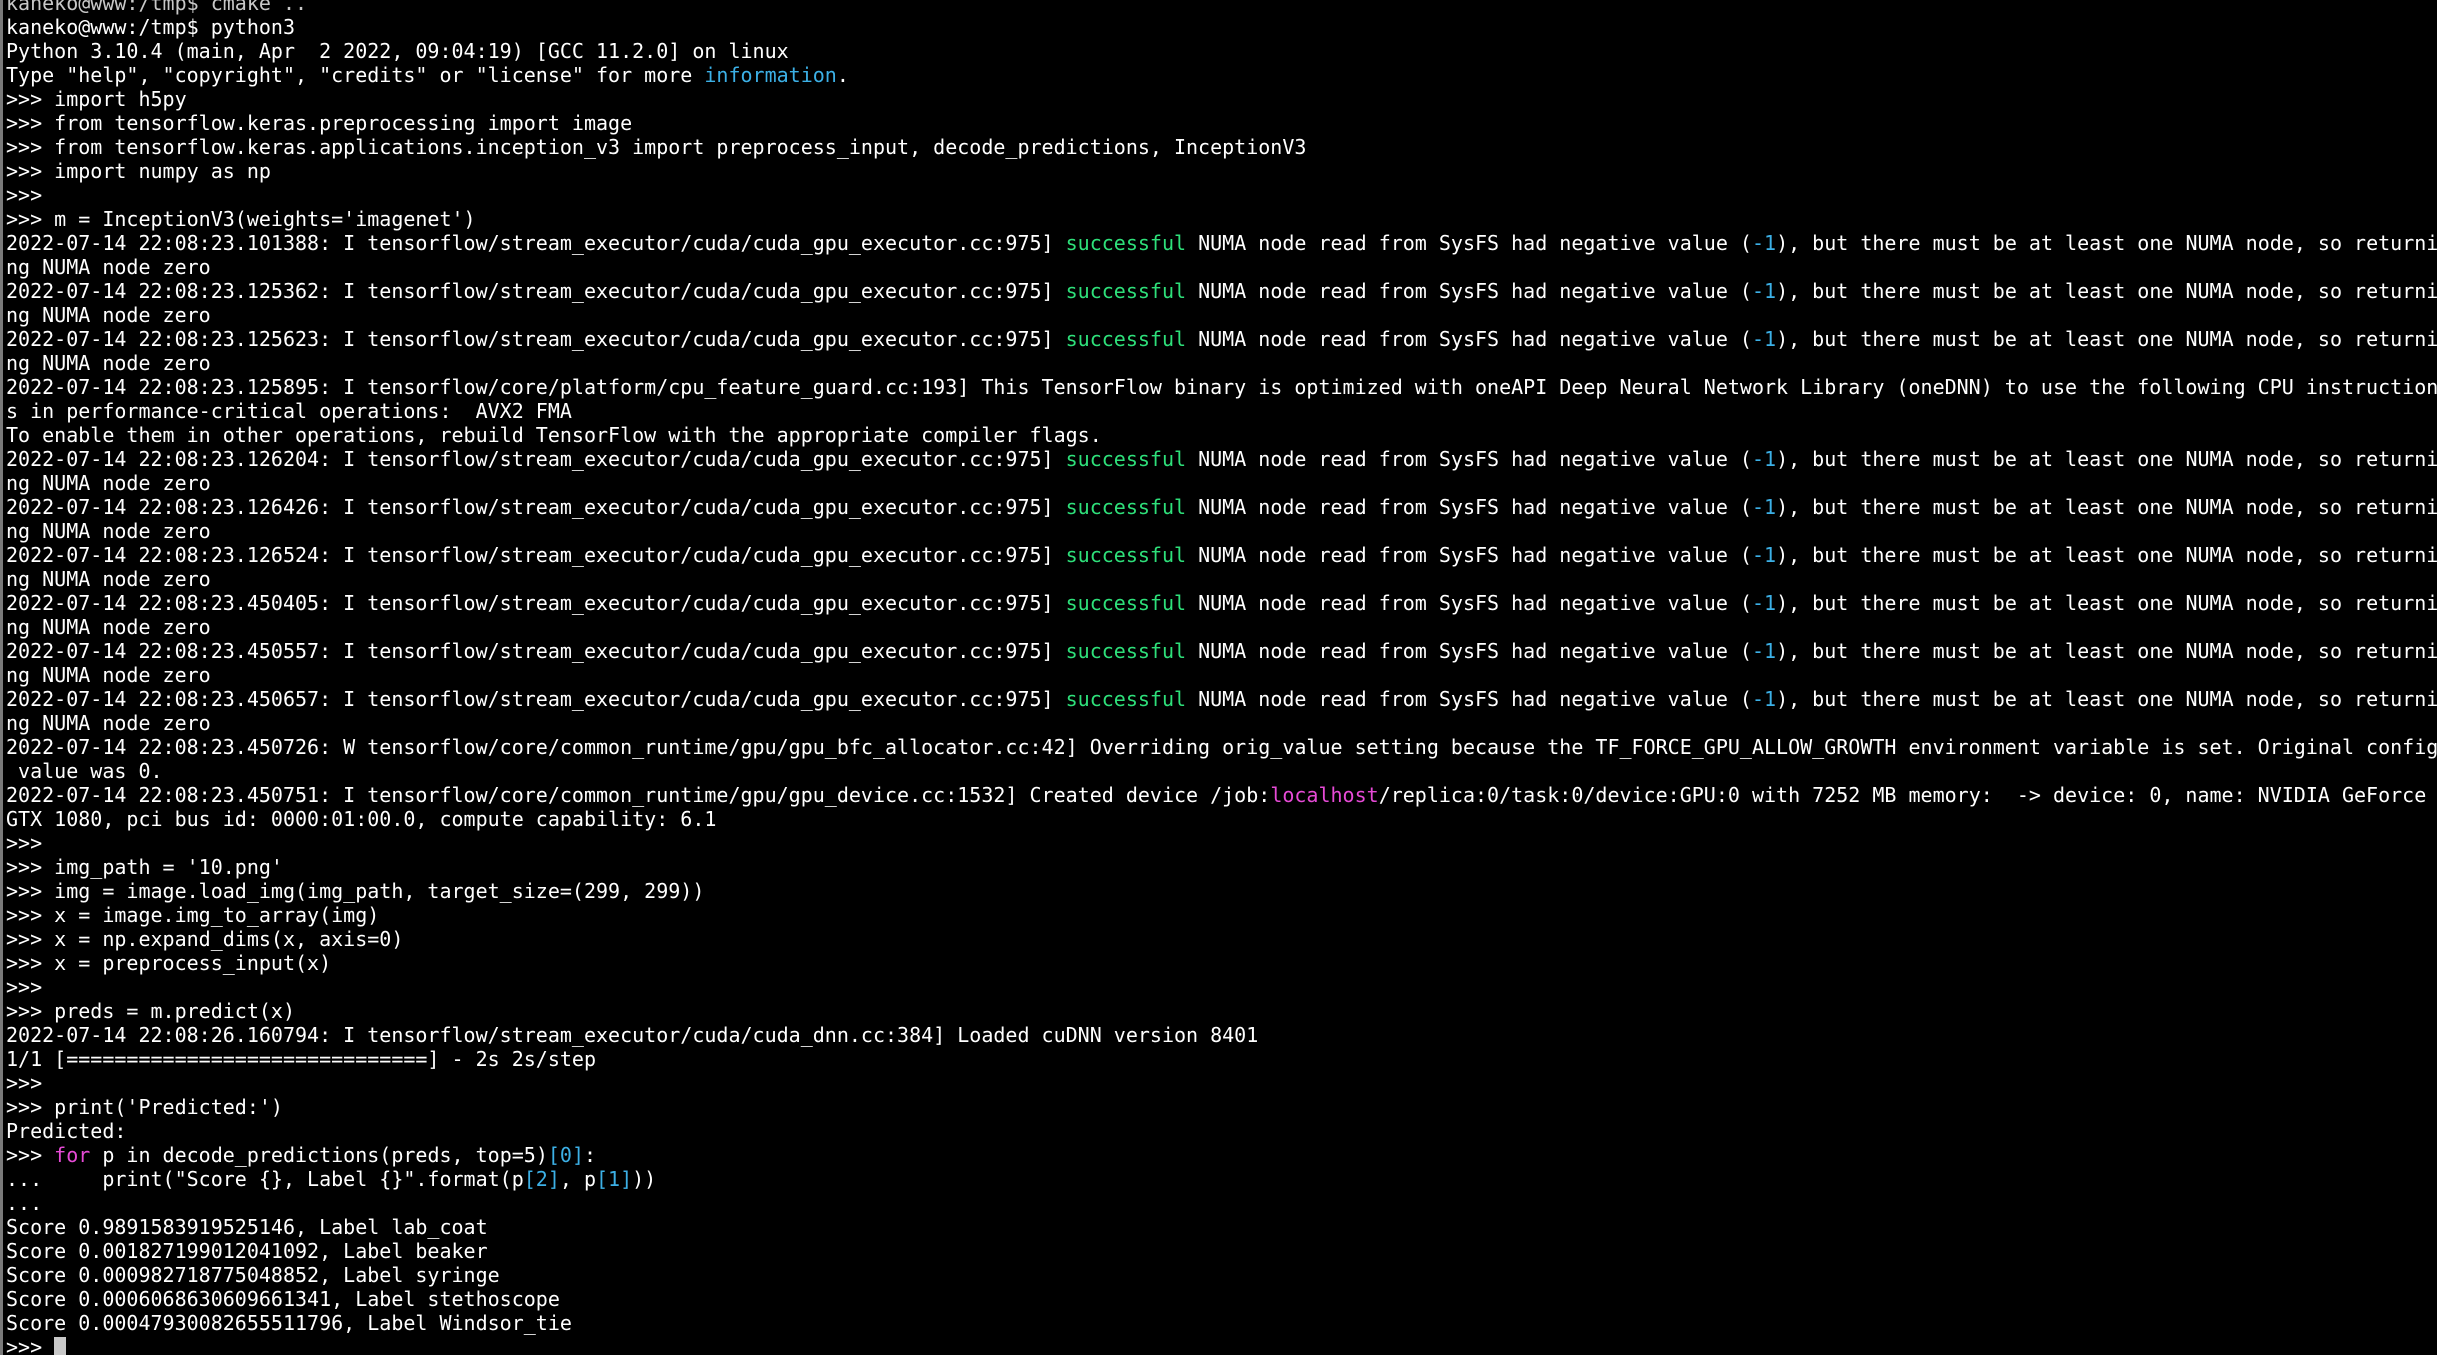  I want to click on terminal-line: Score 0.9891583919525146, Label lab_coat, so click(1221, 1227).